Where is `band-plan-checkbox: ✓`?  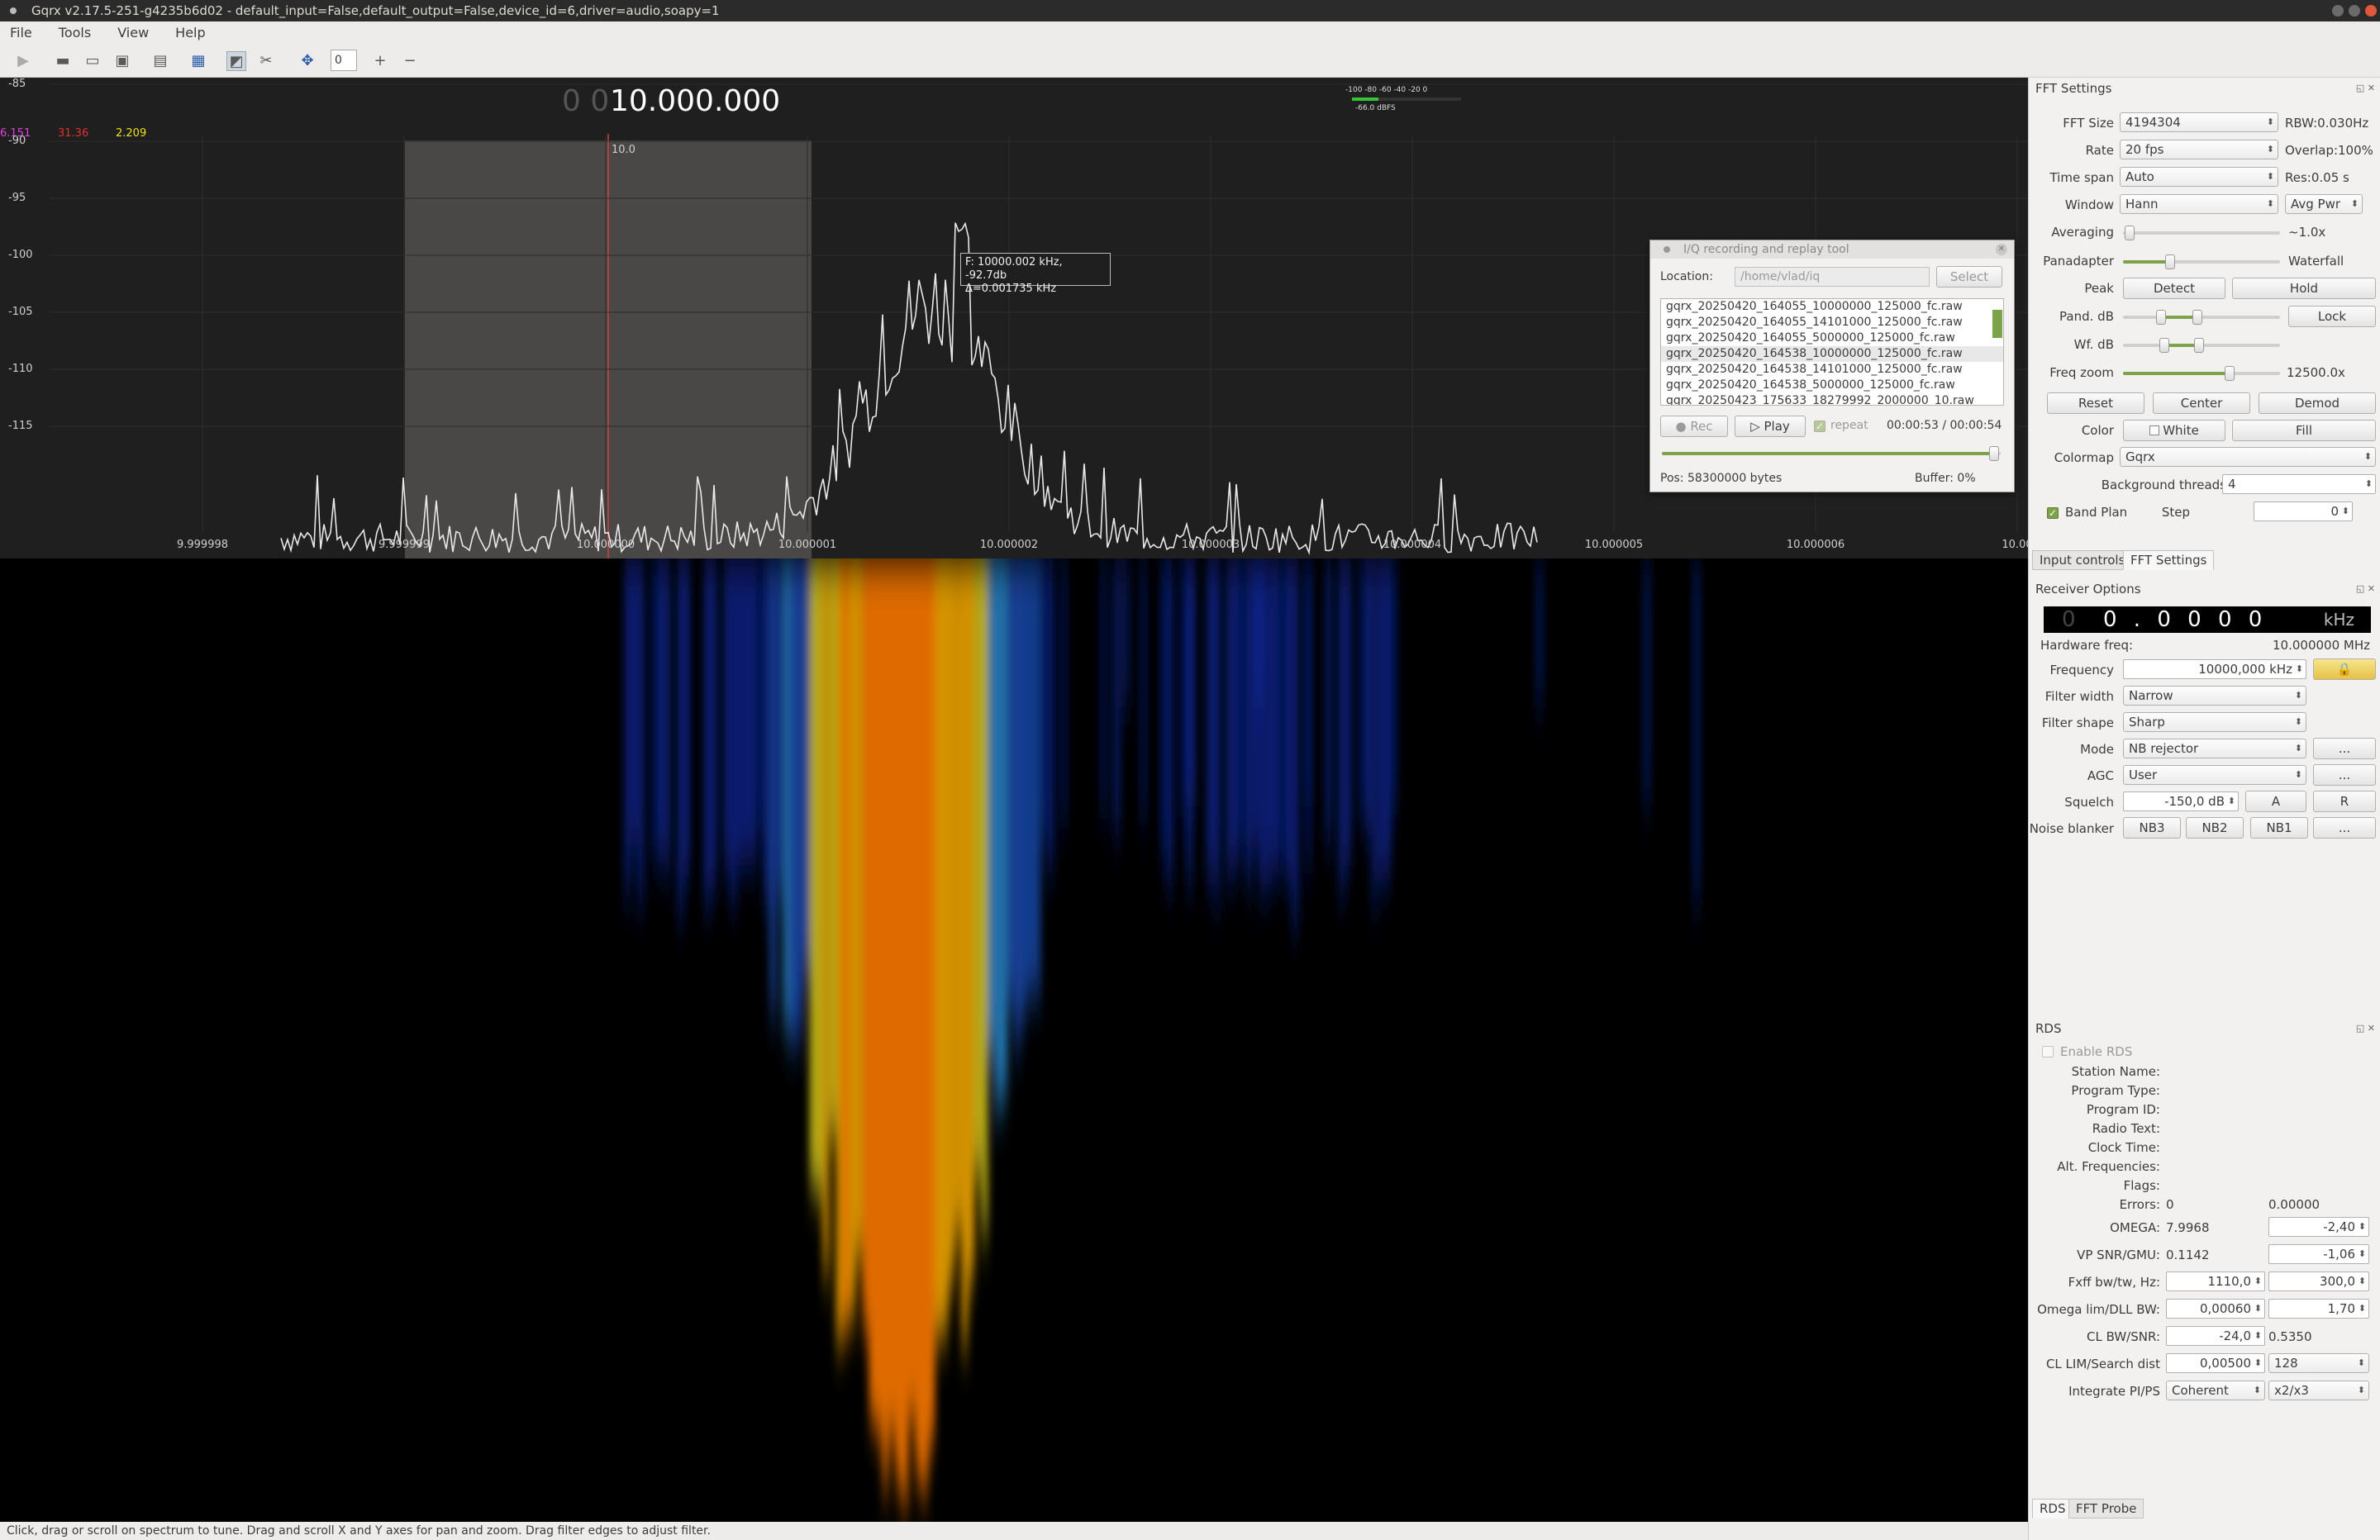 band-plan-checkbox: ✓ is located at coordinates (2053, 513).